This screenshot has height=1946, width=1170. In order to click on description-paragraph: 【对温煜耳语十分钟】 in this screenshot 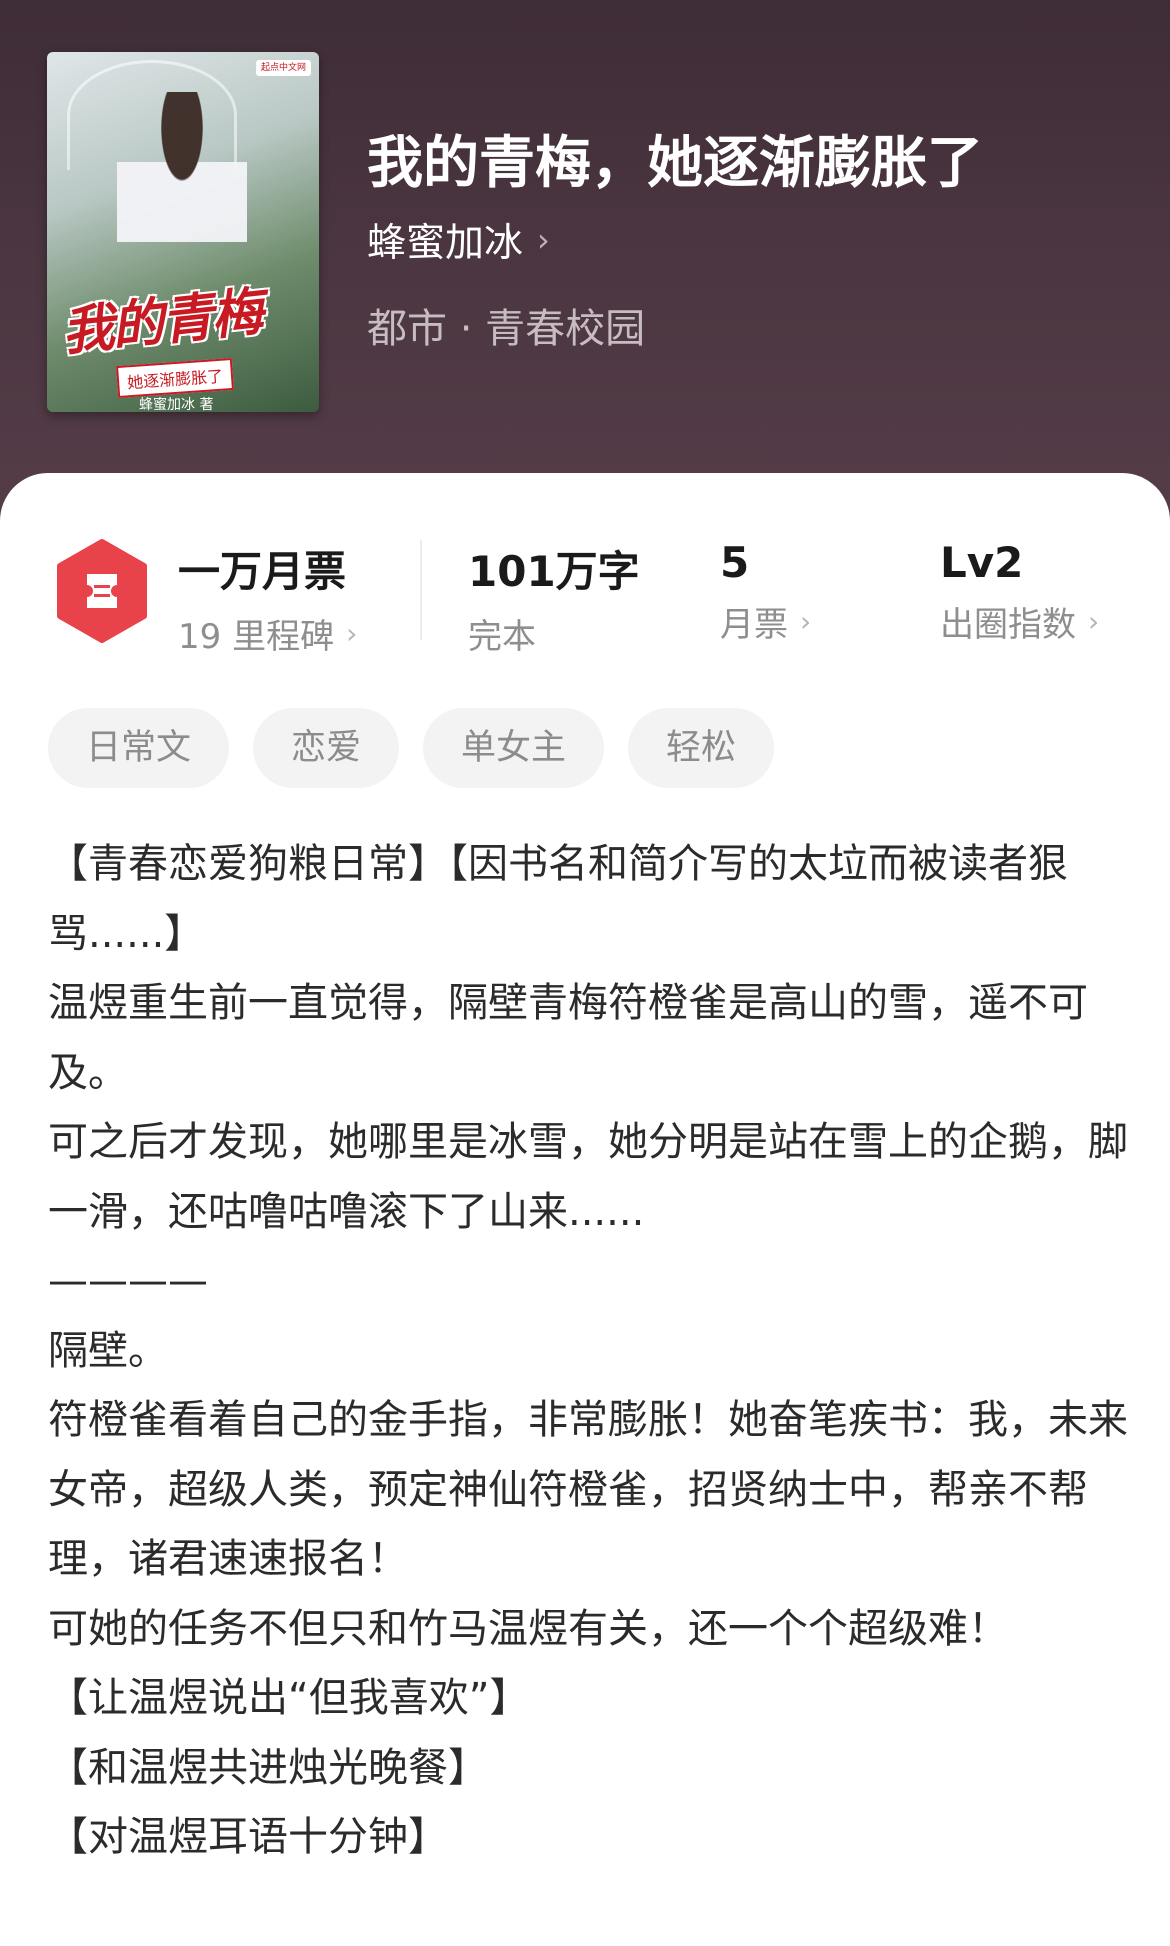, I will do `click(248, 1837)`.